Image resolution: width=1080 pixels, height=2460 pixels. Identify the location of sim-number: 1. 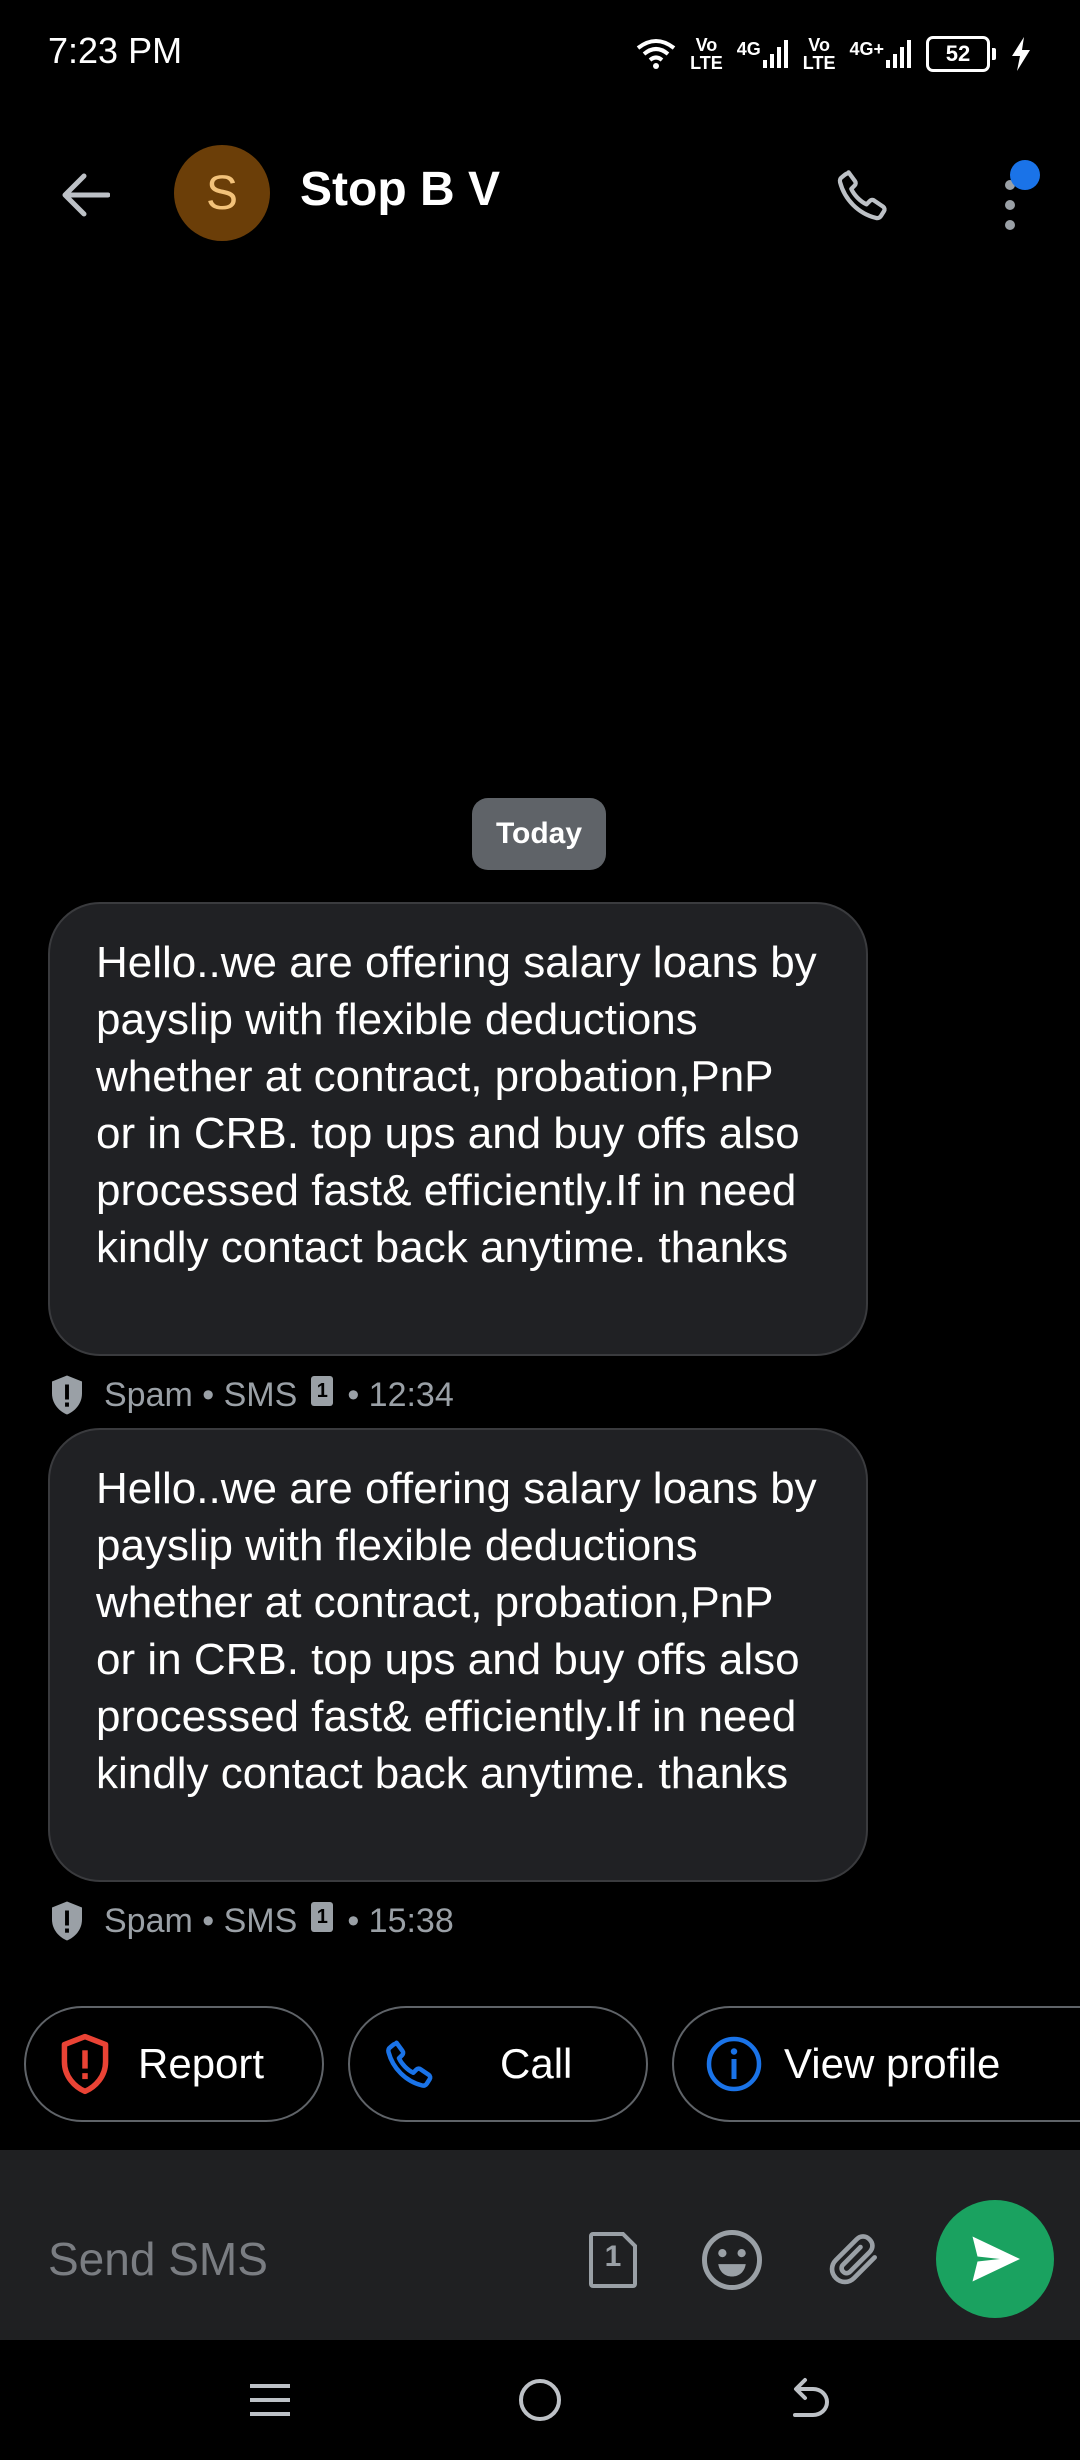
(613, 2256).